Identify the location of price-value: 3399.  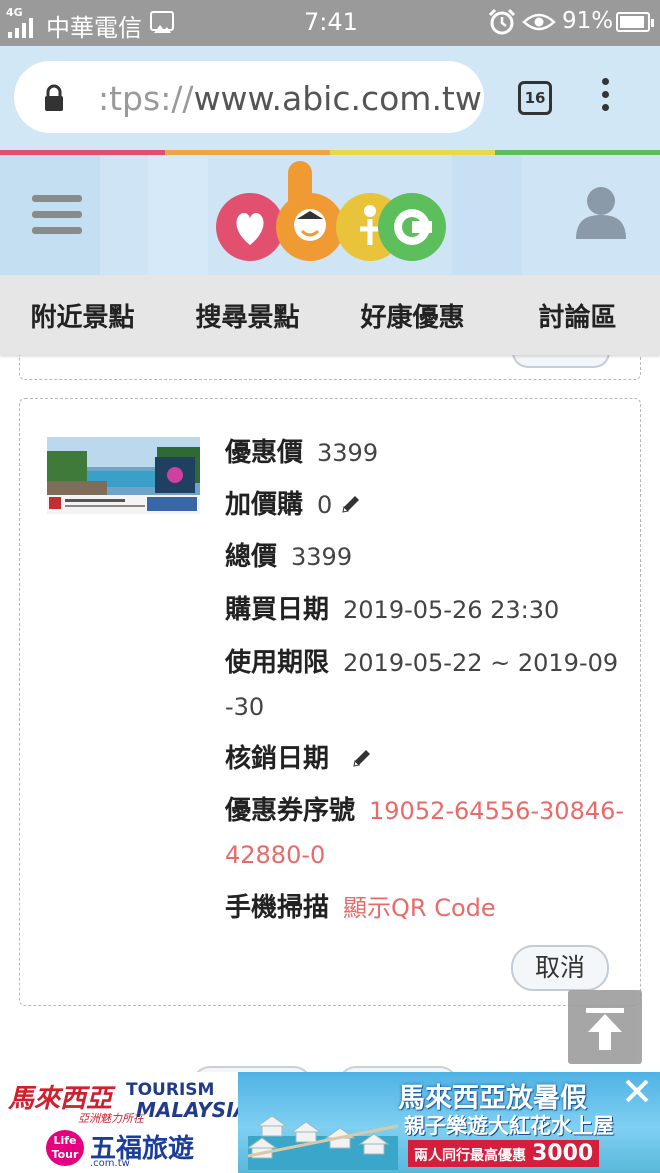
(348, 453).